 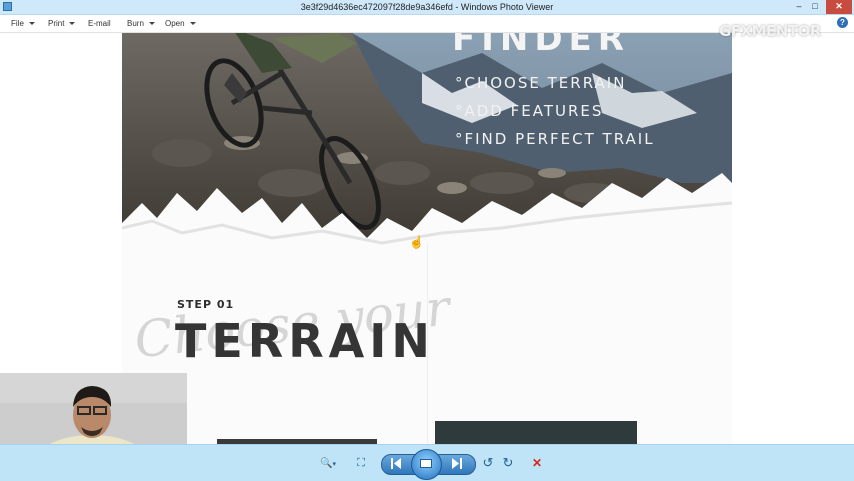 I want to click on hand-cursor-icon: ☝, so click(x=416, y=242).